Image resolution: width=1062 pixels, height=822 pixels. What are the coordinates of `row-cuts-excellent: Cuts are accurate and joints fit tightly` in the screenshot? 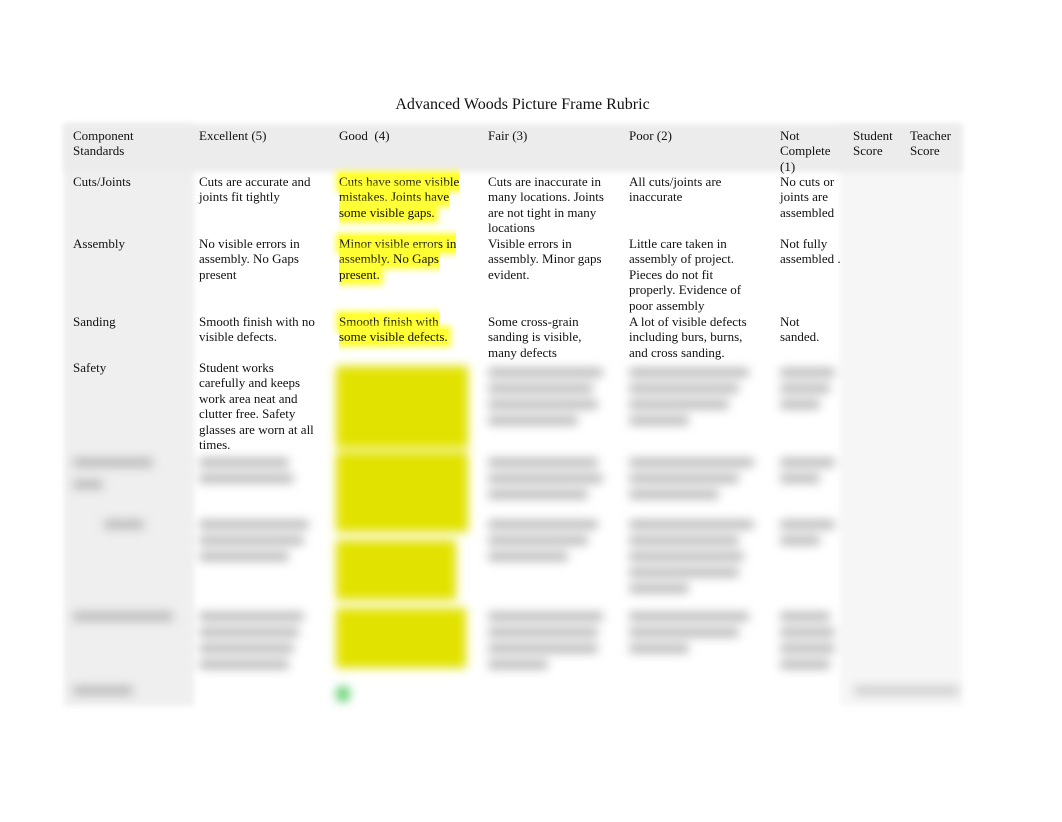 It's located at (255, 189).